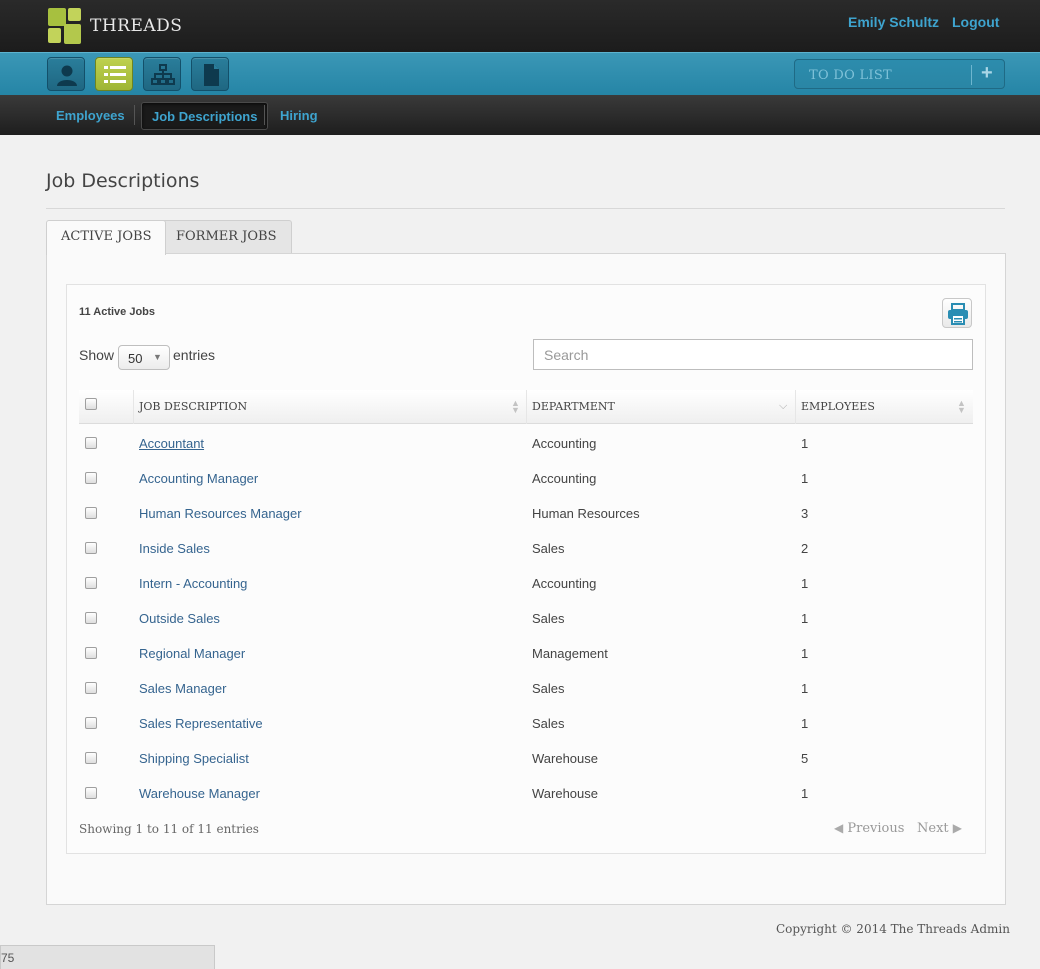 The image size is (1040, 969). Describe the element at coordinates (199, 793) in the screenshot. I see `job-description-link: Warehouse Manager` at that location.